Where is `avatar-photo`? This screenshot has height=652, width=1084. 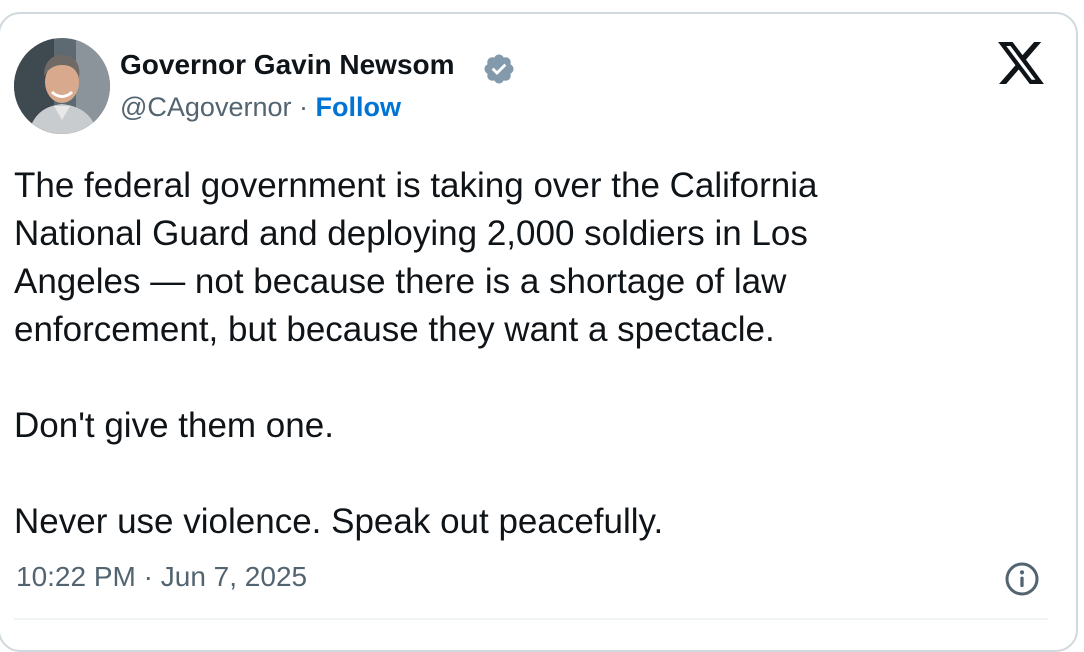
avatar-photo is located at coordinates (62, 86).